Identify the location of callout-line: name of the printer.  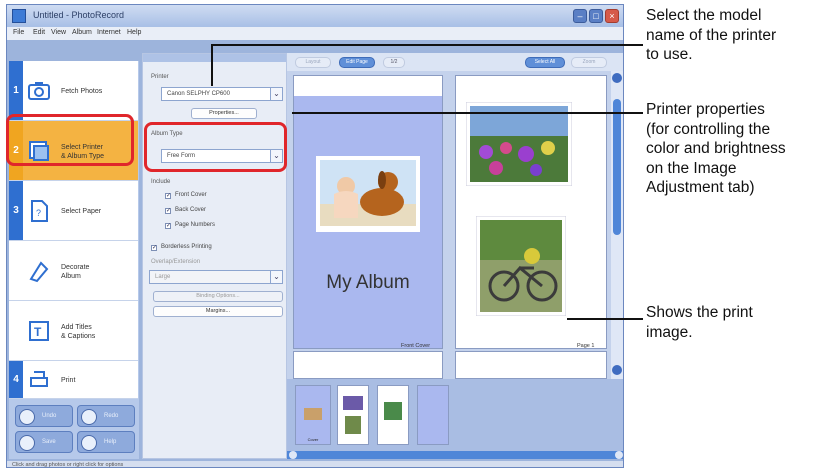
(711, 35).